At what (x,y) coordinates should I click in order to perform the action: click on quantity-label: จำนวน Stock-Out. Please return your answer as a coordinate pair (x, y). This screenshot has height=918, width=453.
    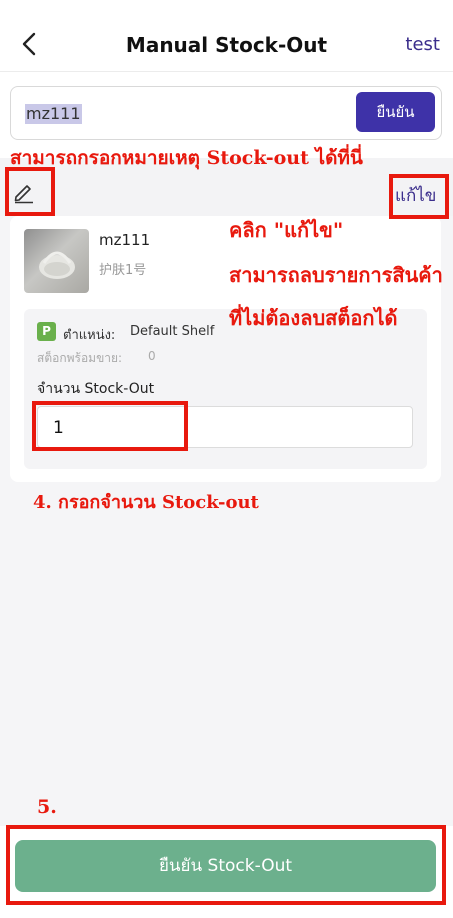
    Looking at the image, I should click on (96, 389).